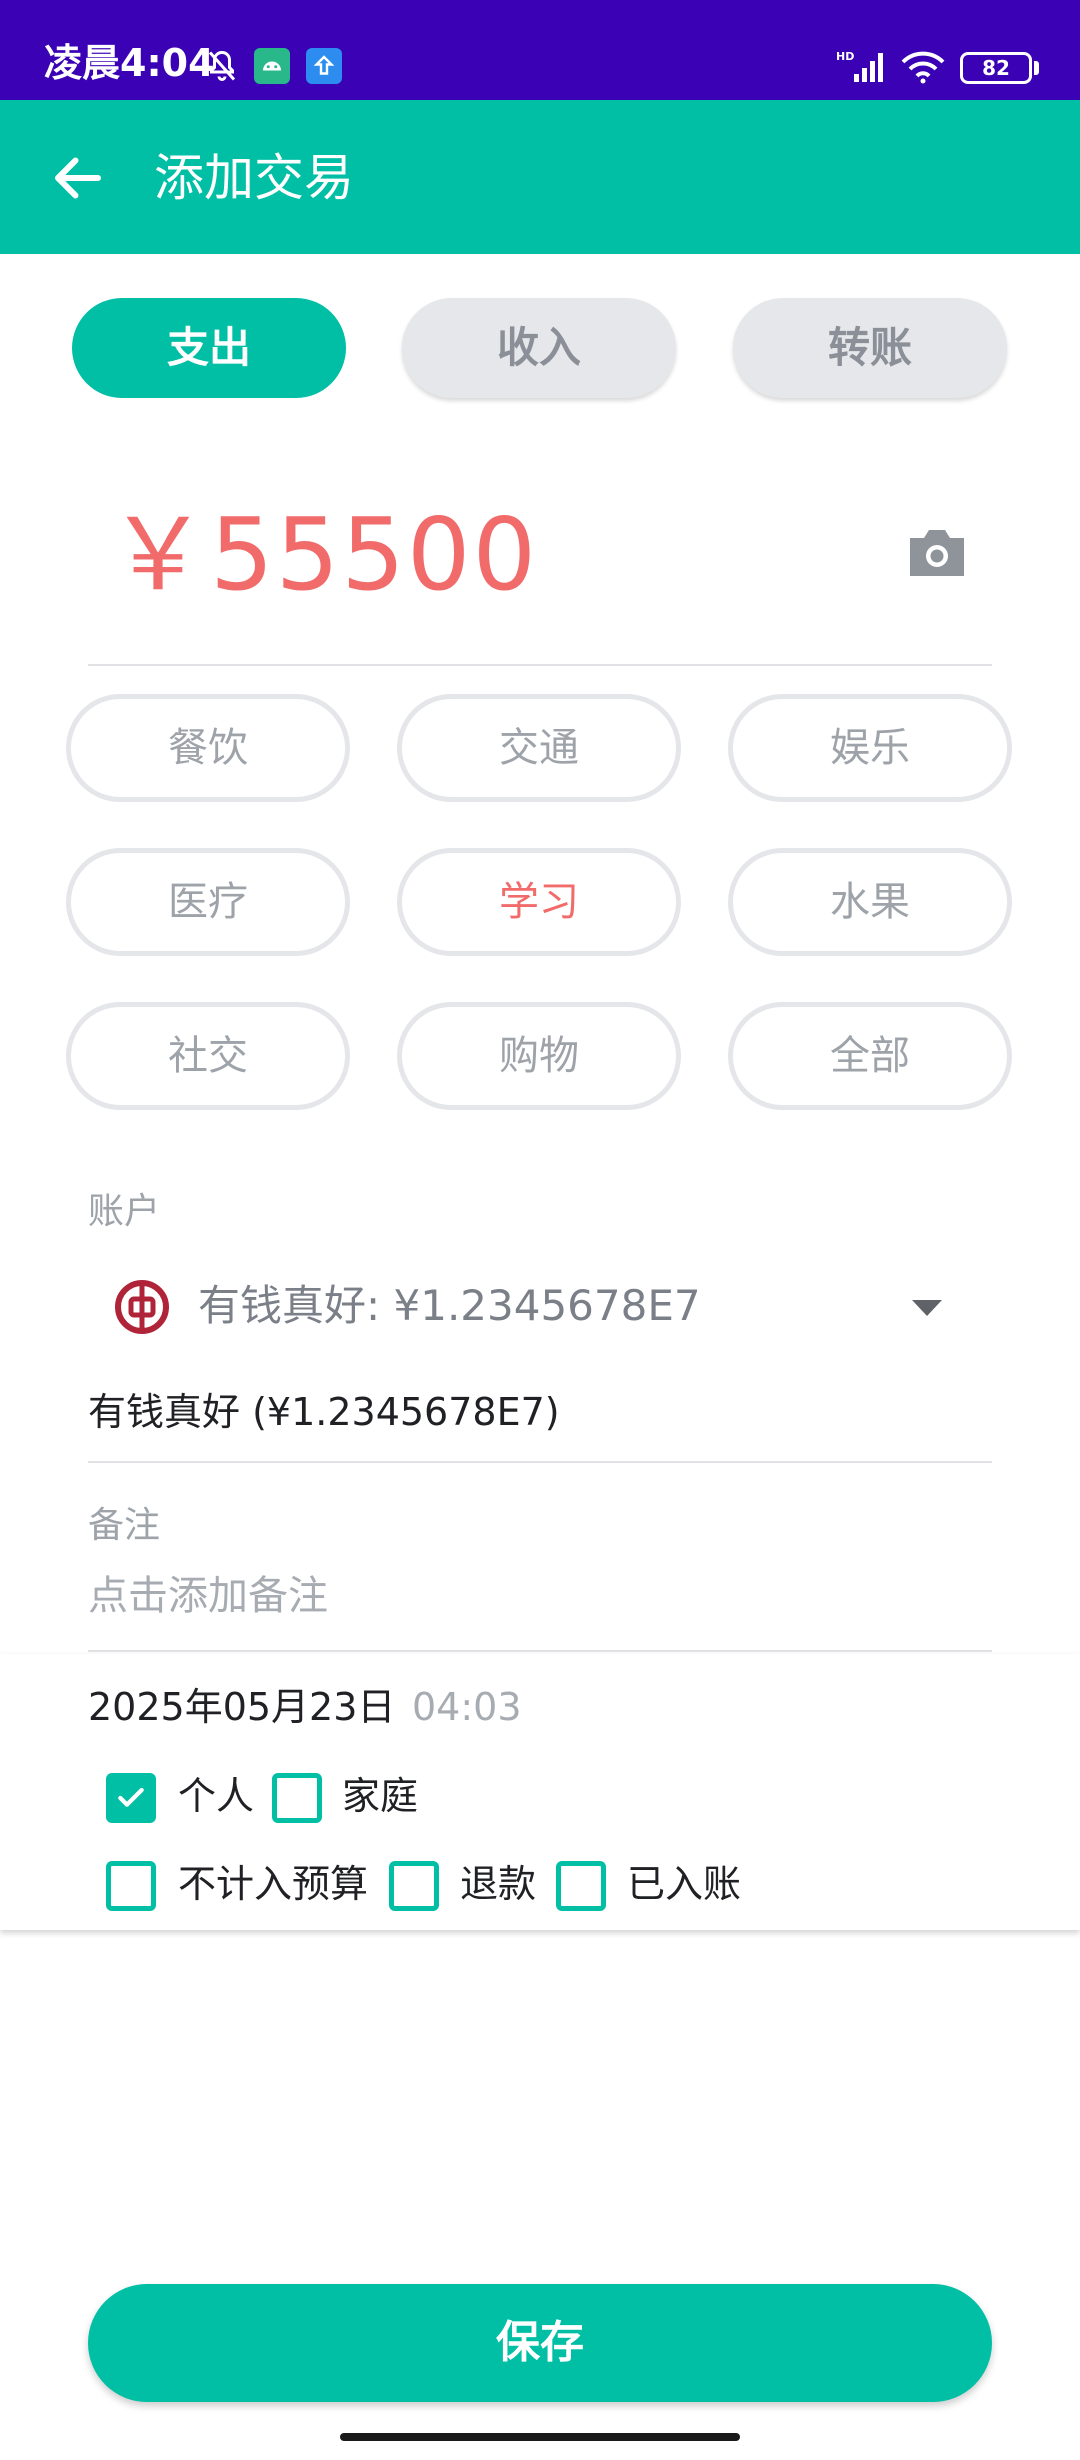 This screenshot has width=1080, height=2460. Describe the element at coordinates (539, 748) in the screenshot. I see `category-chip-transport: 交通` at that location.